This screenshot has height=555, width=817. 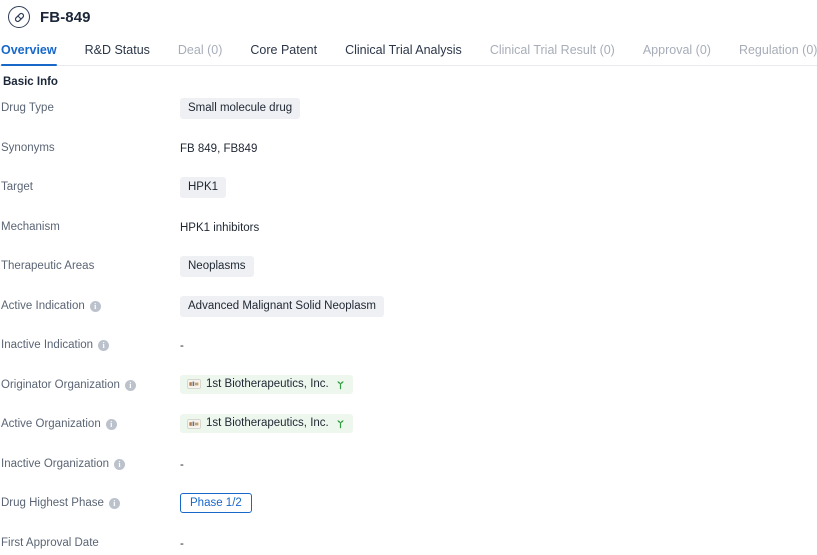 I want to click on section-title-basic-info: Basic Info, so click(x=30, y=82).